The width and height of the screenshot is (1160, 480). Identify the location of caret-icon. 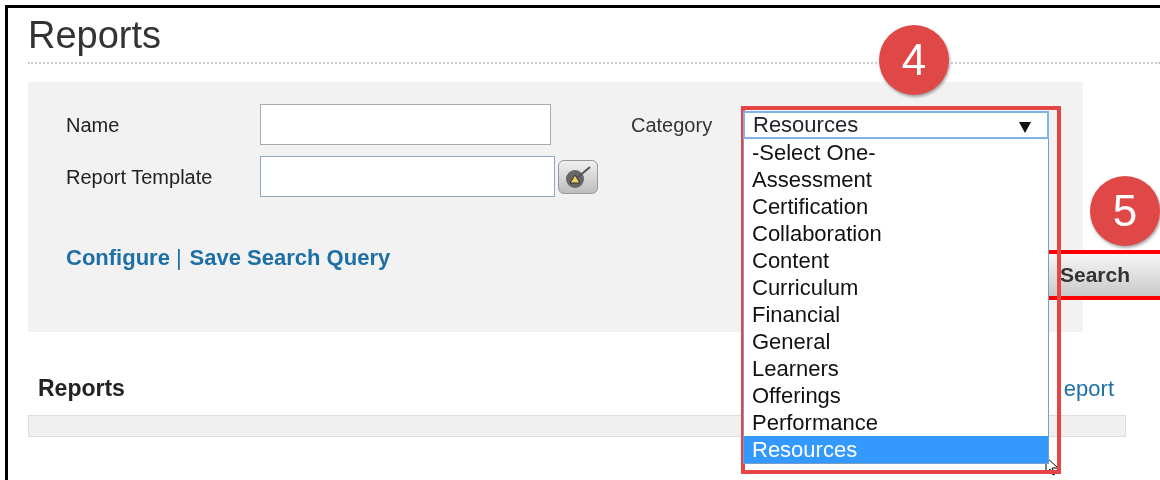
(1025, 127).